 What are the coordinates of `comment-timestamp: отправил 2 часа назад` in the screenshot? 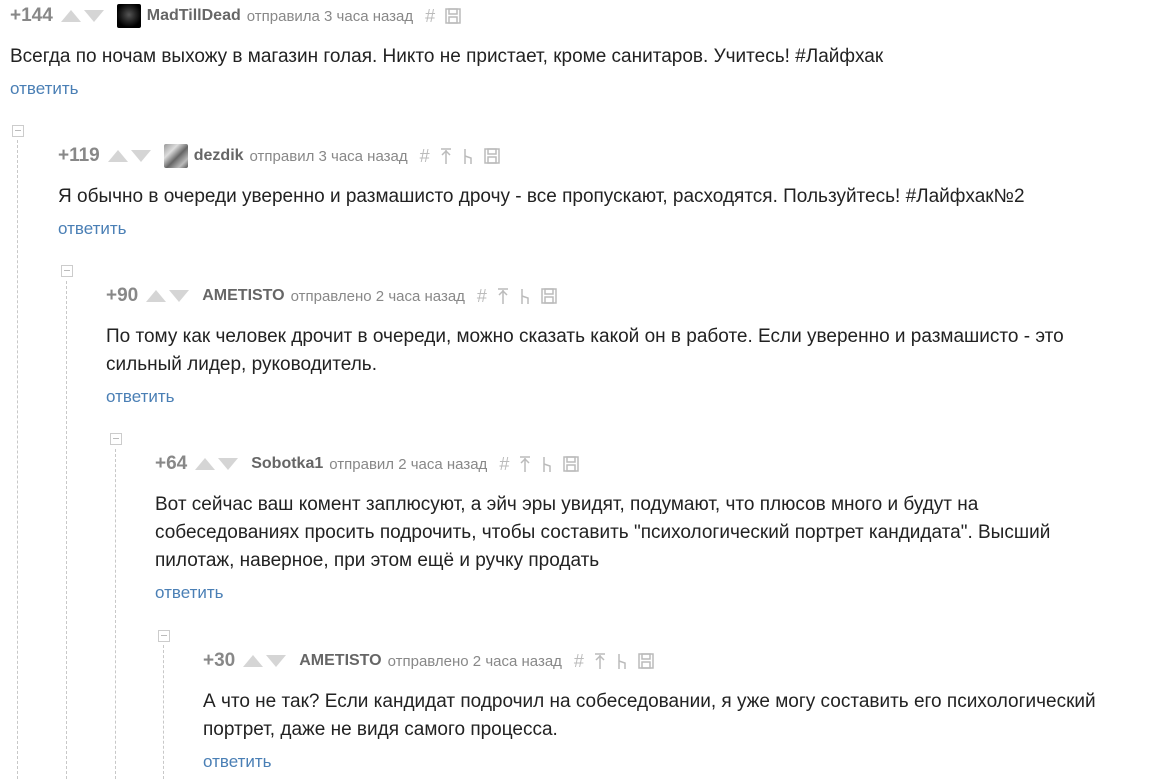 It's located at (408, 464).